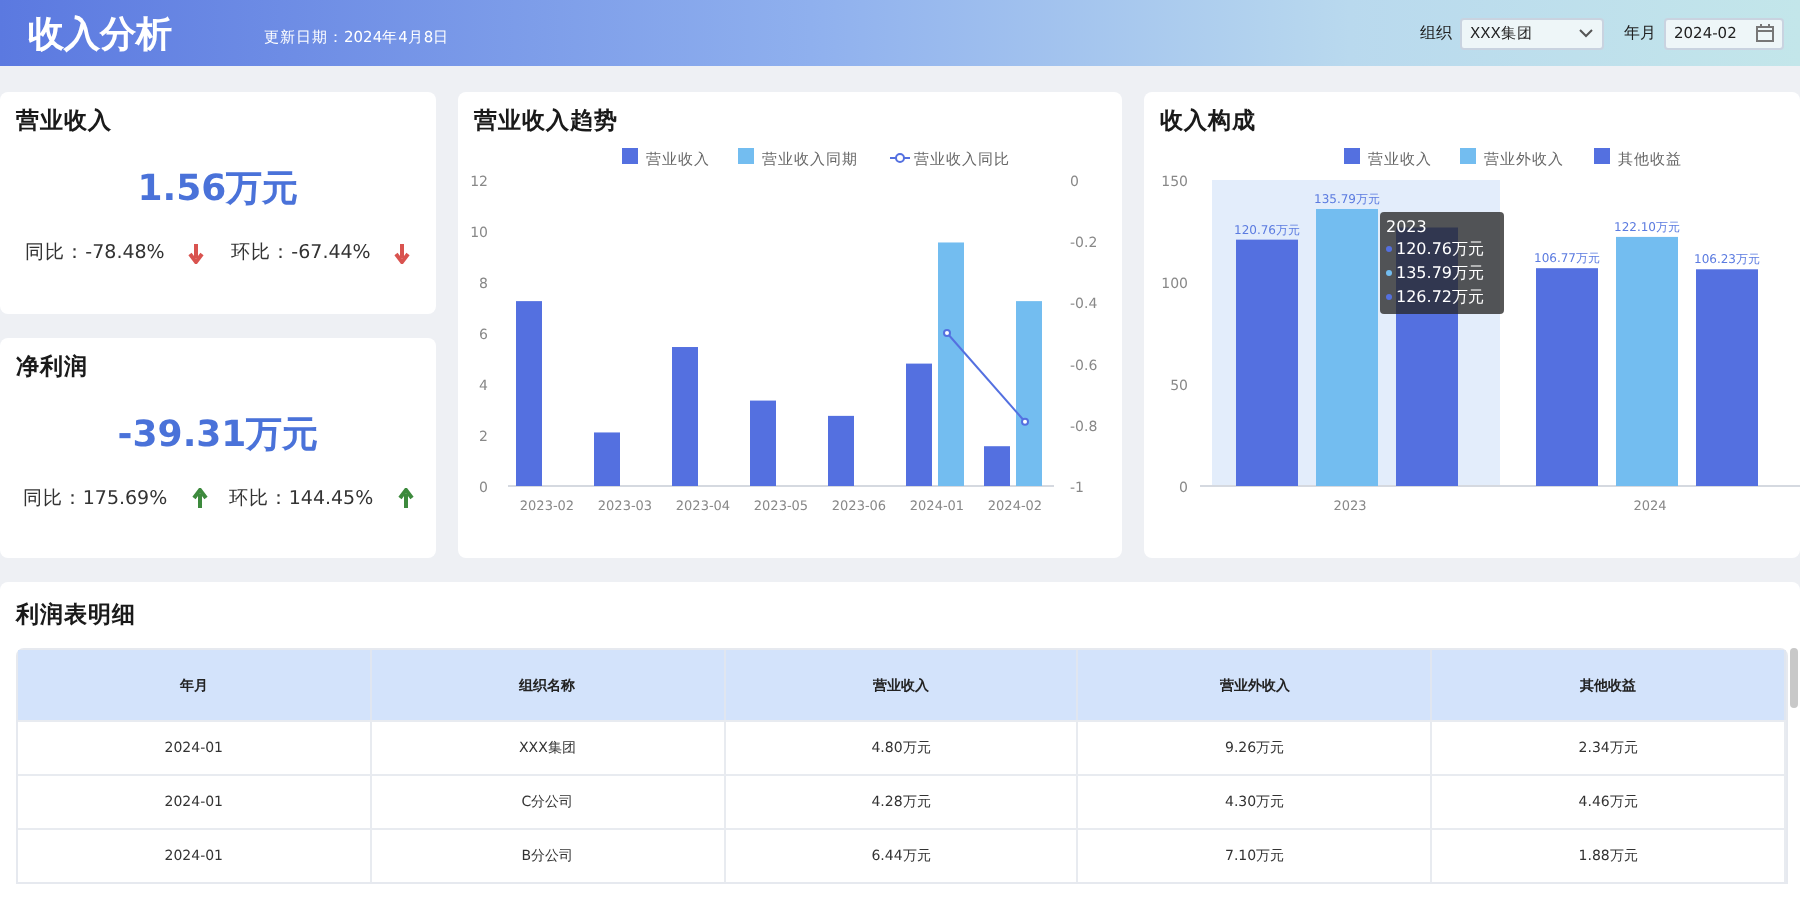 The height and width of the screenshot is (898, 1800). I want to click on tooltip-value: 135.79万元, so click(1440, 273).